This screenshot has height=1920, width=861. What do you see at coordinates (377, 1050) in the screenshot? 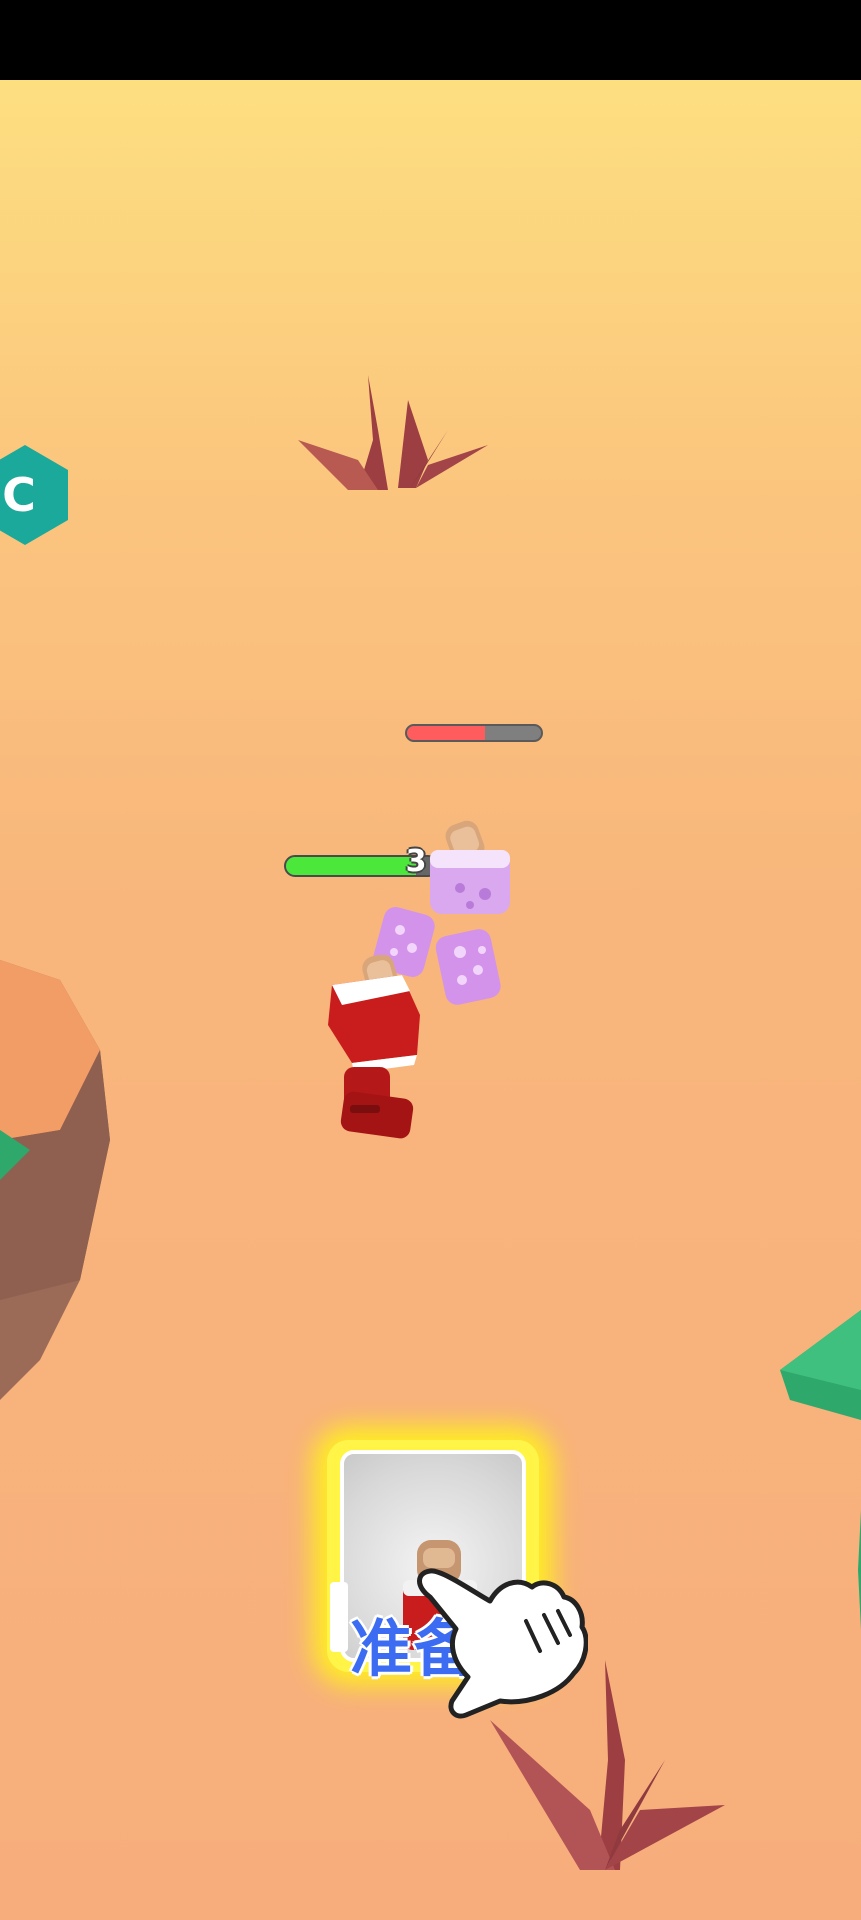
I see `player-toaster-unit` at bounding box center [377, 1050].